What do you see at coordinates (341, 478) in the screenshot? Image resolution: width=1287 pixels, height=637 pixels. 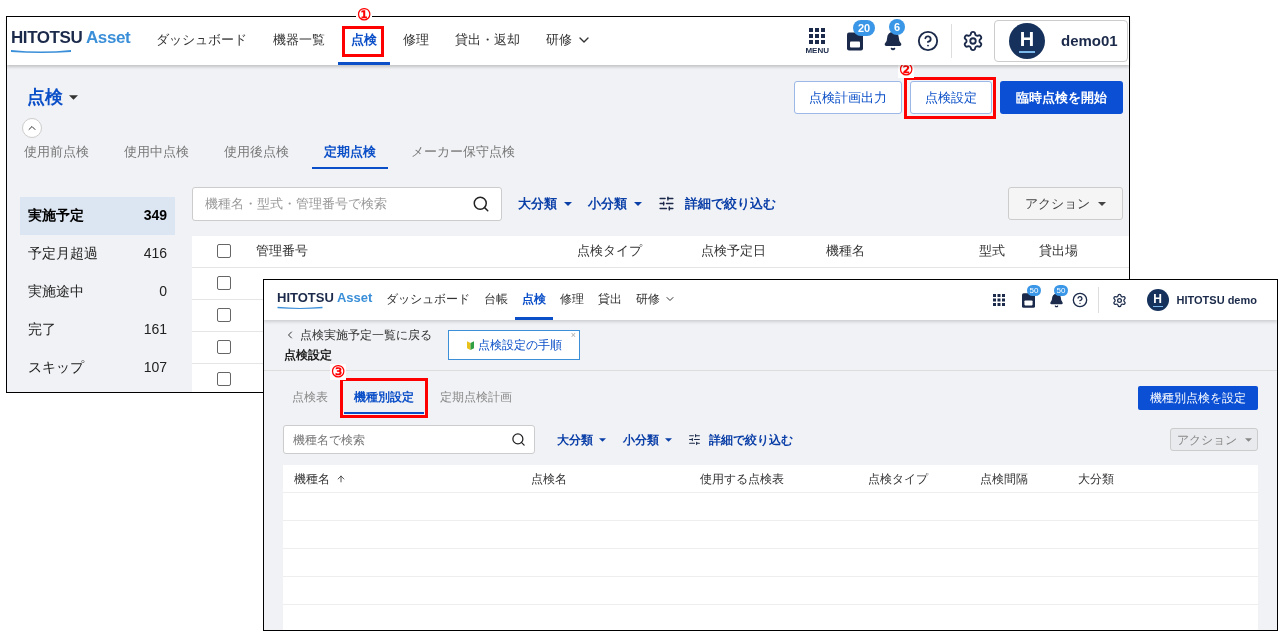 I see `sort-ascending-icon` at bounding box center [341, 478].